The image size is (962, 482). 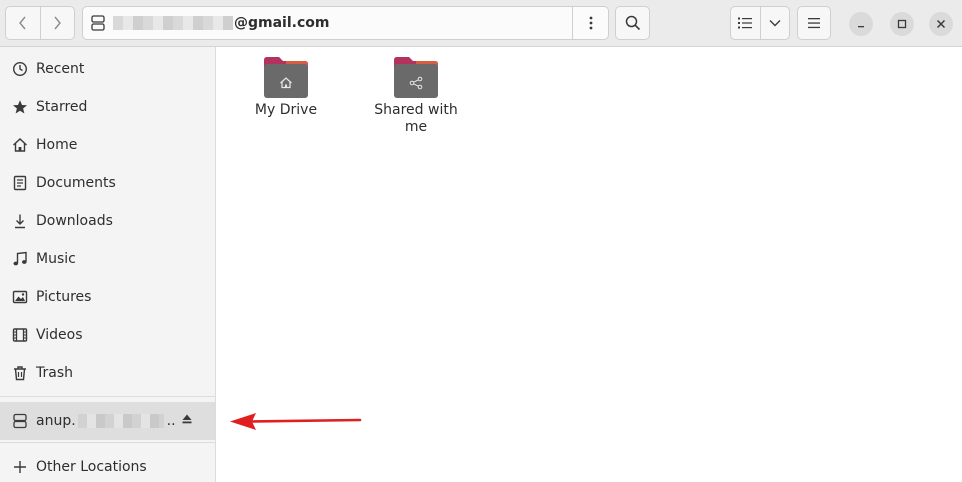 What do you see at coordinates (56, 421) in the screenshot?
I see `mounted-drive-label-prefix: anup.` at bounding box center [56, 421].